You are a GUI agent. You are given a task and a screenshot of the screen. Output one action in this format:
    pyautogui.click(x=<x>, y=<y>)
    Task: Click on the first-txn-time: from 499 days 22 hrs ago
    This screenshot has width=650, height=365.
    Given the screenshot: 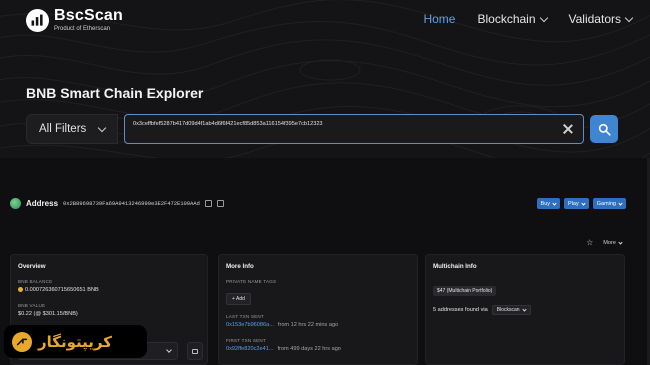 What is the action you would take?
    pyautogui.click(x=309, y=349)
    